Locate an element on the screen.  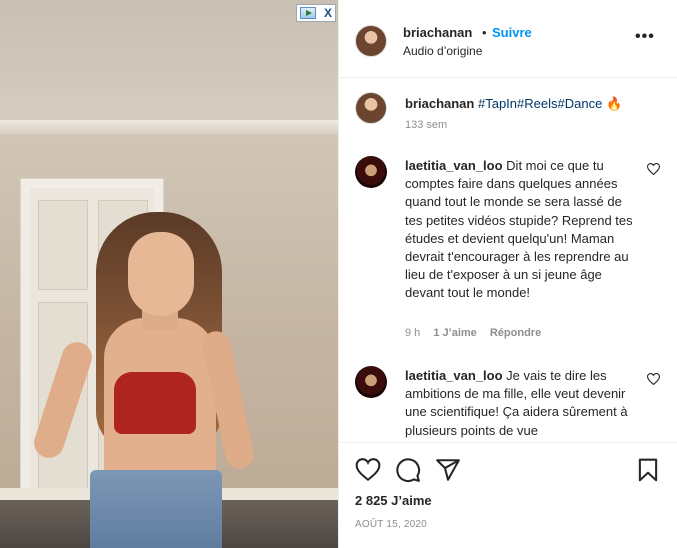
video-dancer-face is located at coordinates (161, 274).